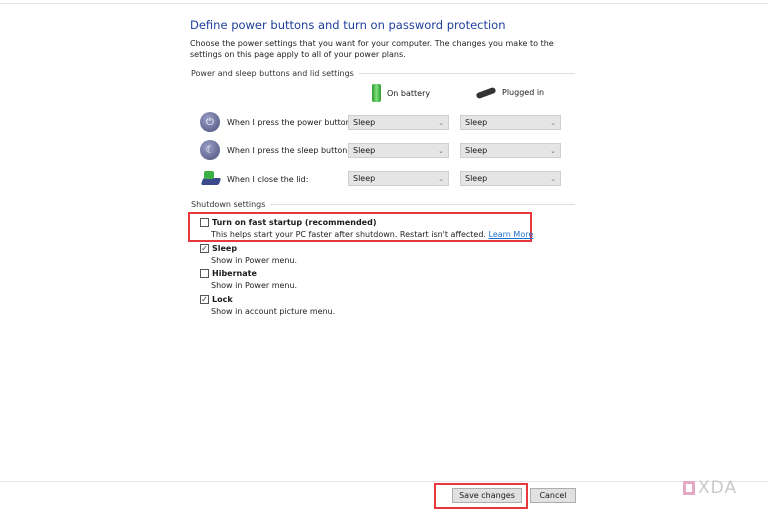  Describe the element at coordinates (294, 222) in the screenshot. I see `option-label: Turn on fast startup (recommended)` at that location.